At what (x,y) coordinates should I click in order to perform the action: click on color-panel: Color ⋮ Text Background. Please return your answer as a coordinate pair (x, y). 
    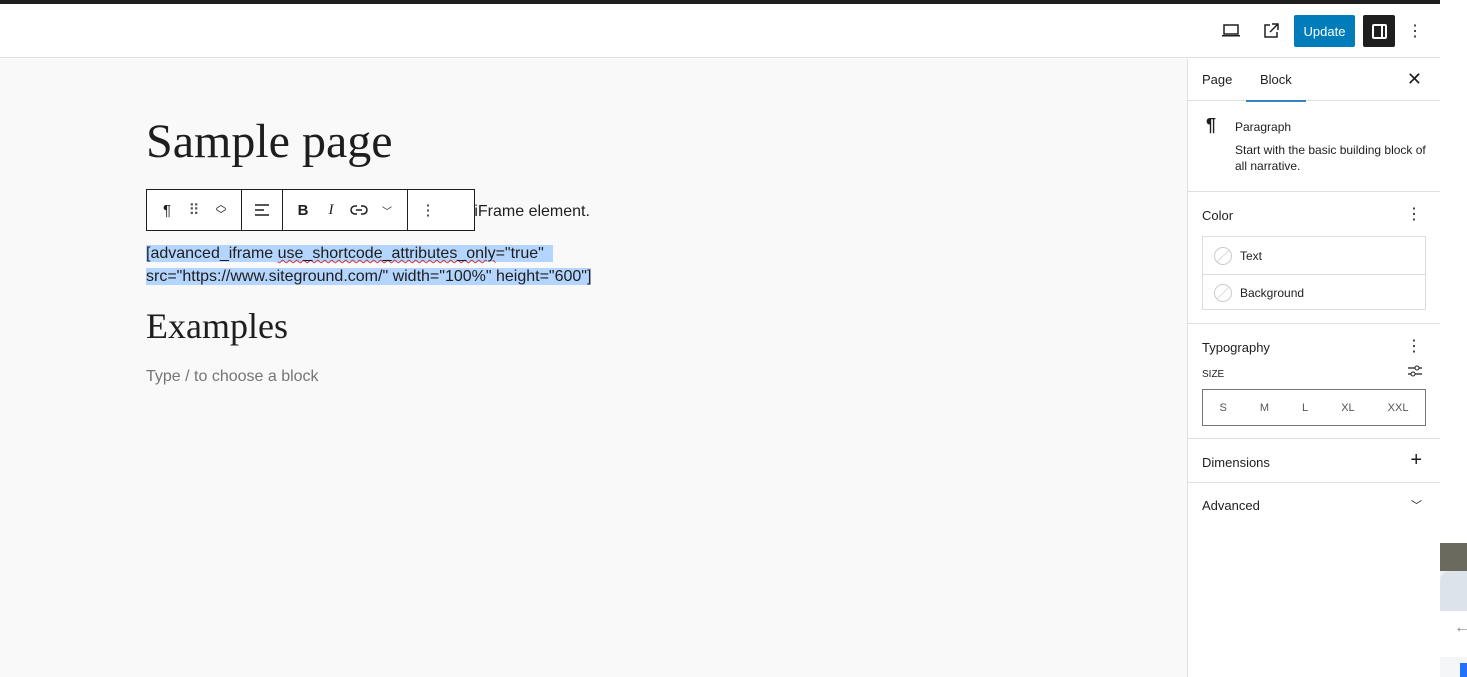
    Looking at the image, I should click on (1314, 258).